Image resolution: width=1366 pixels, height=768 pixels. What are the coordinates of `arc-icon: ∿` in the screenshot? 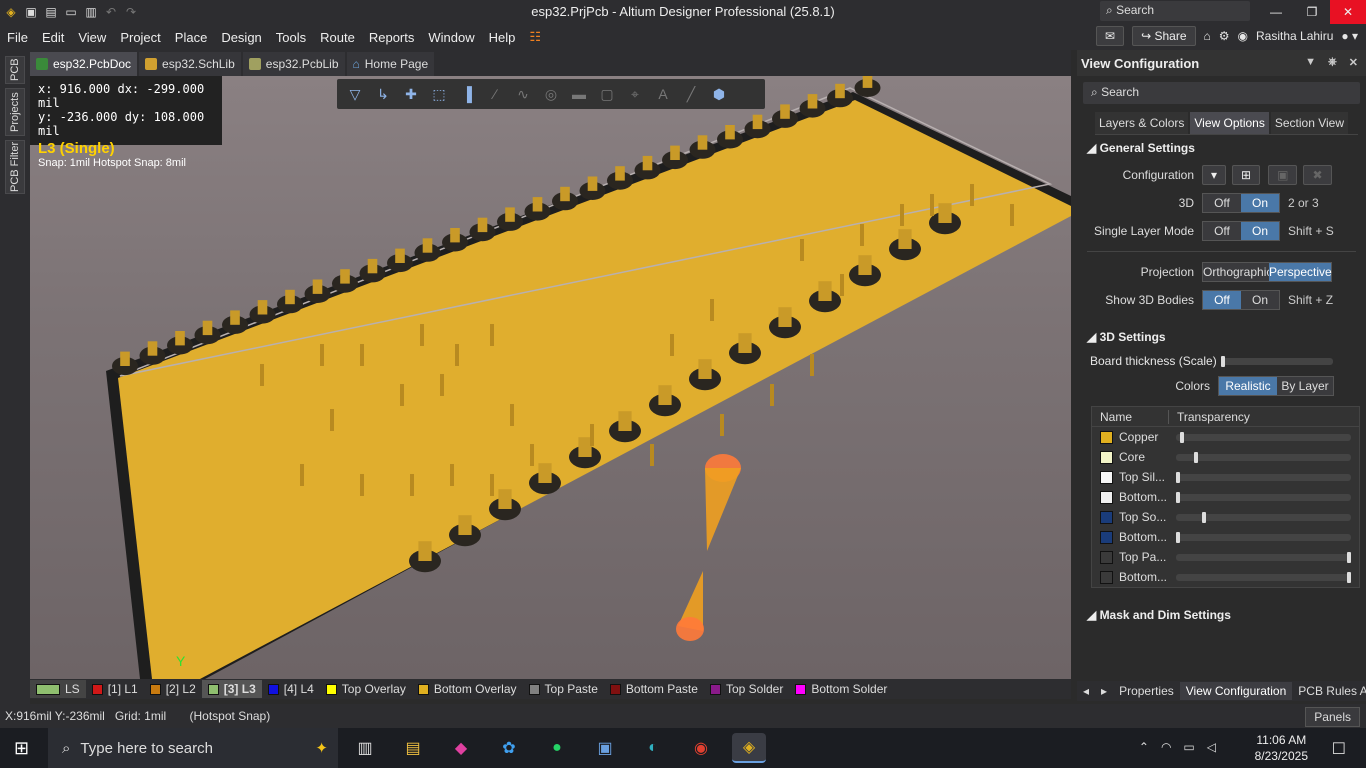 It's located at (523, 94).